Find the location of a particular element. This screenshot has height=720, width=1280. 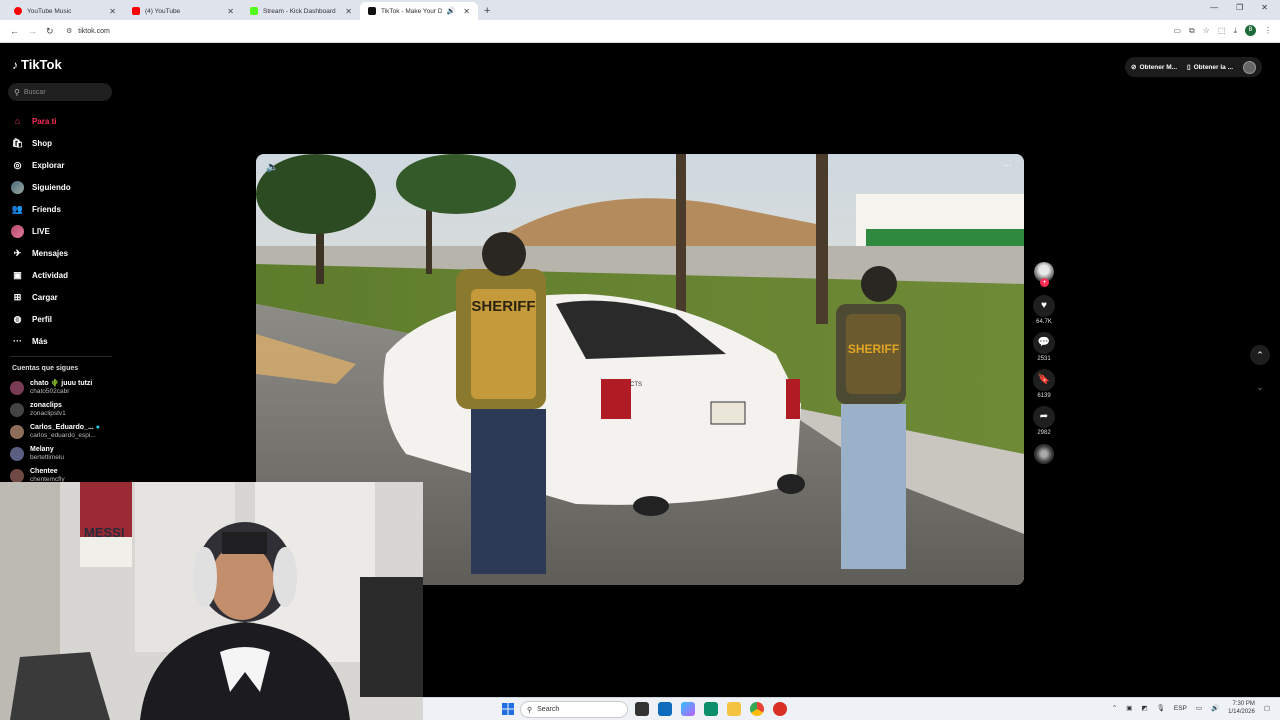

sidebar-item-explorar: ◎ Explorar is located at coordinates (66, 165).